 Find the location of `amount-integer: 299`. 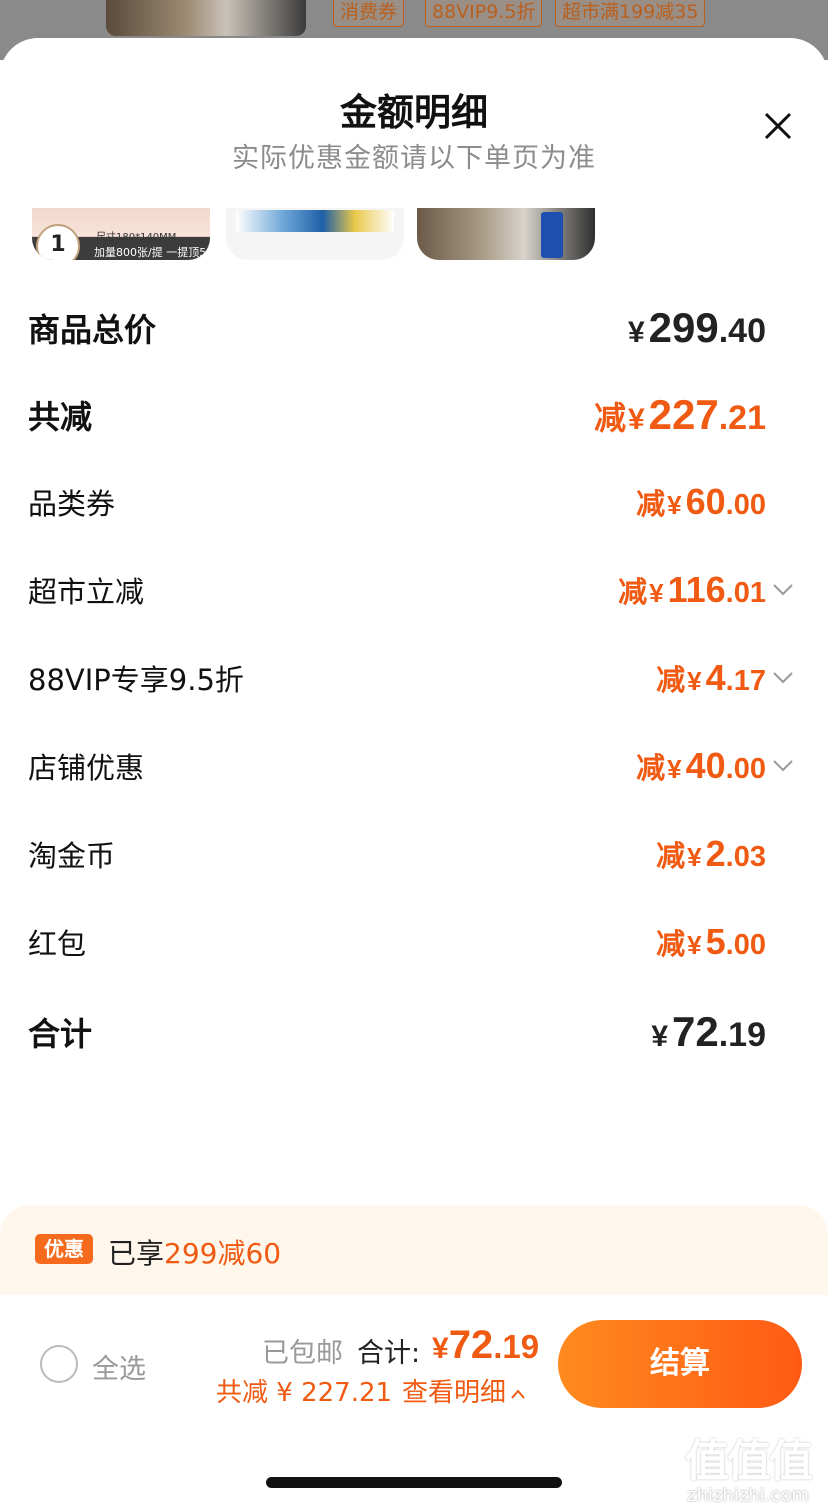

amount-integer: 299 is located at coordinates (683, 327).